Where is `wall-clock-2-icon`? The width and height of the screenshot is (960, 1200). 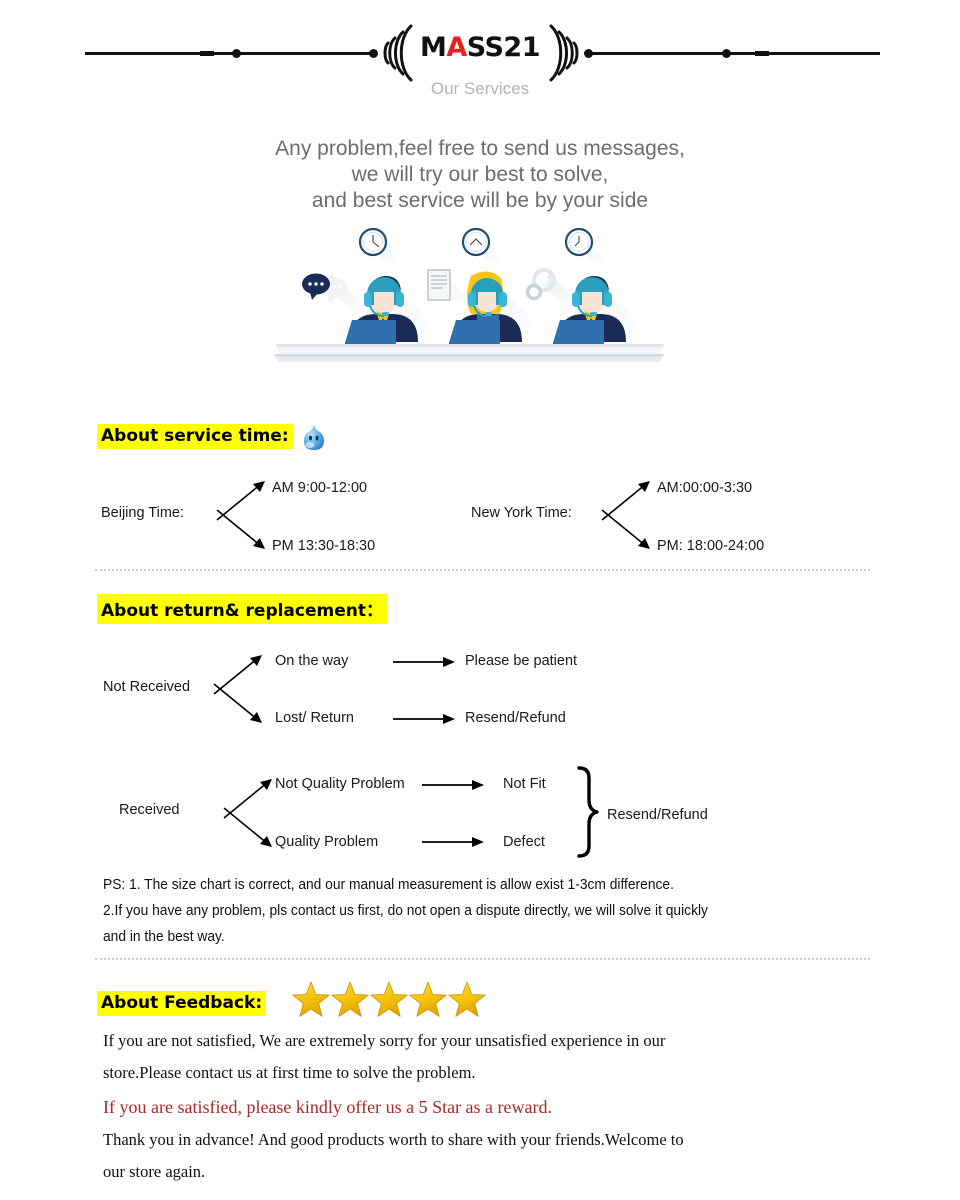 wall-clock-2-icon is located at coordinates (482, 247).